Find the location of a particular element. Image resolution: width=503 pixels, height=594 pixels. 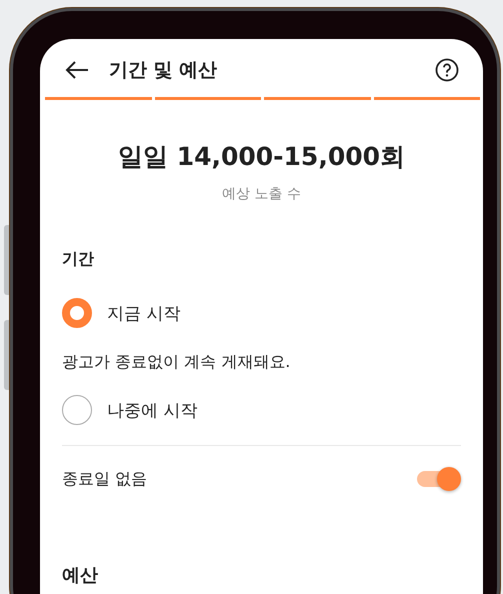

section-heading: 기간 is located at coordinates (78, 259).